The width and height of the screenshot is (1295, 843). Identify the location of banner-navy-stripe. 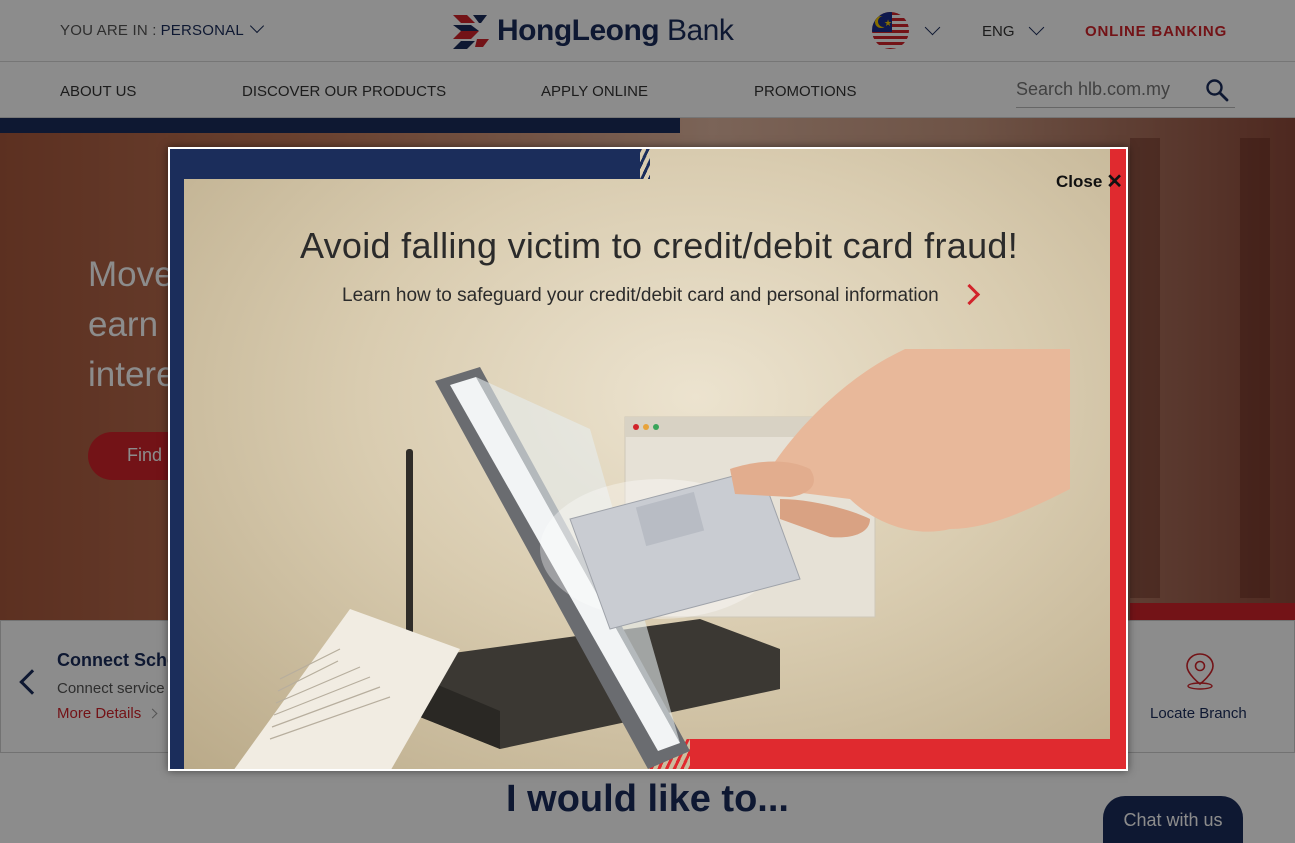
(405, 164).